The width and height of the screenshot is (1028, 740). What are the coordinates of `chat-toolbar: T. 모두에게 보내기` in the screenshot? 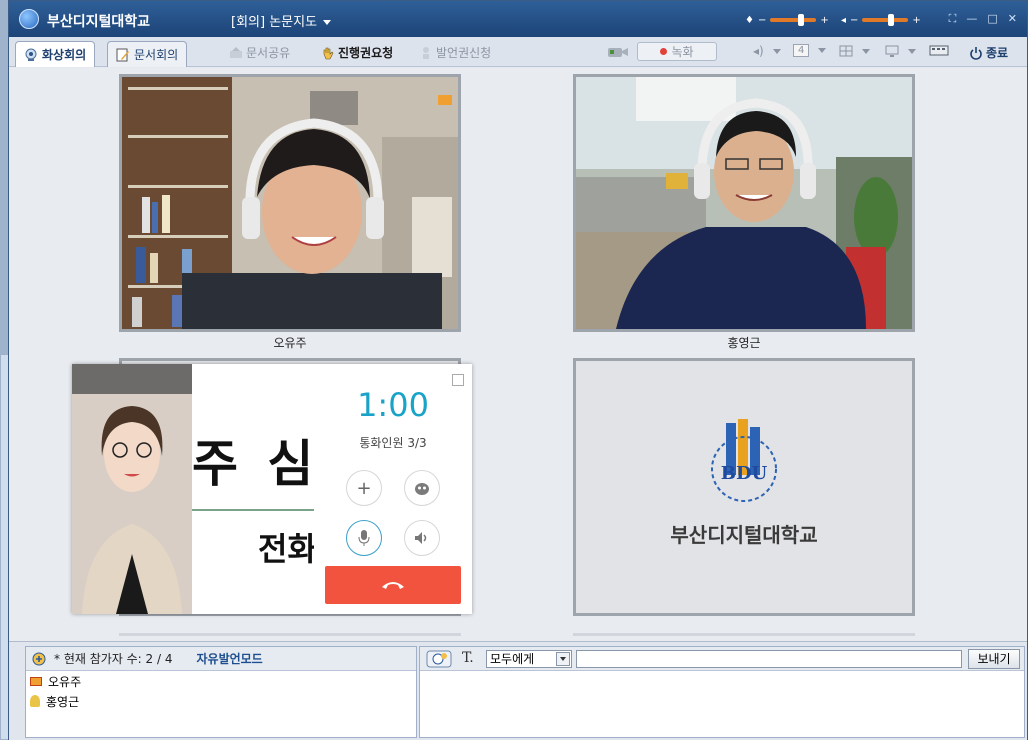 It's located at (722, 659).